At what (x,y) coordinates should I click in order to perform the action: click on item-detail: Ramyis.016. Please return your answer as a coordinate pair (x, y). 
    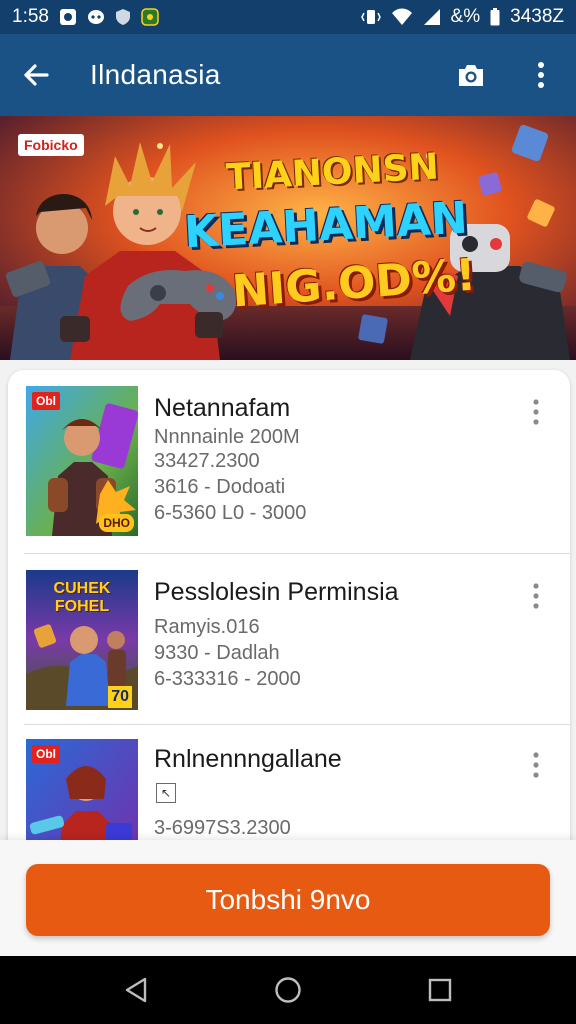
    Looking at the image, I should click on (207, 627).